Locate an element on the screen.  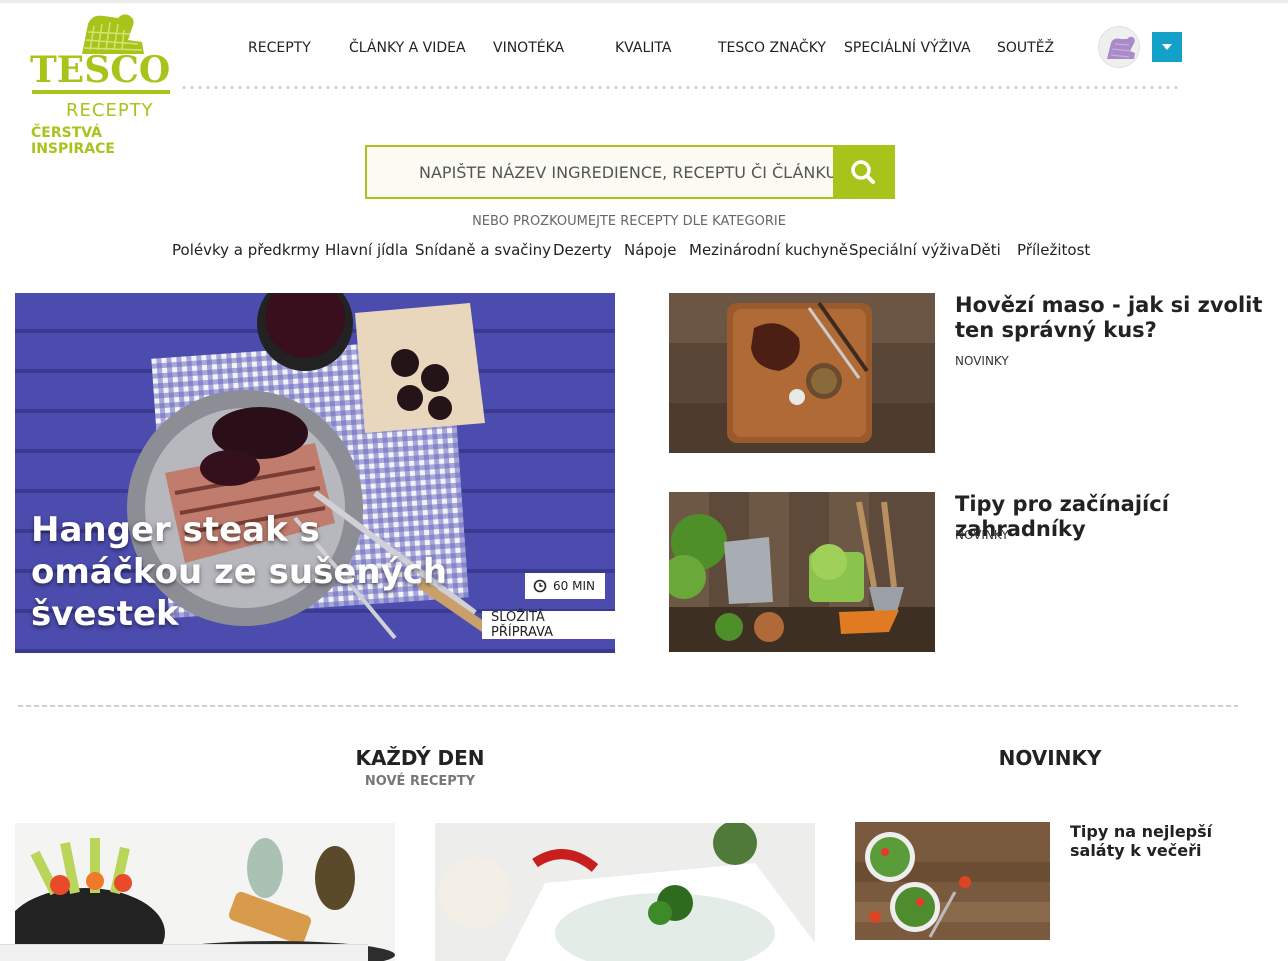
nav-item-specialni-vyziva: SPECIÁLNÍ VÝŽIVA is located at coordinates (907, 48).